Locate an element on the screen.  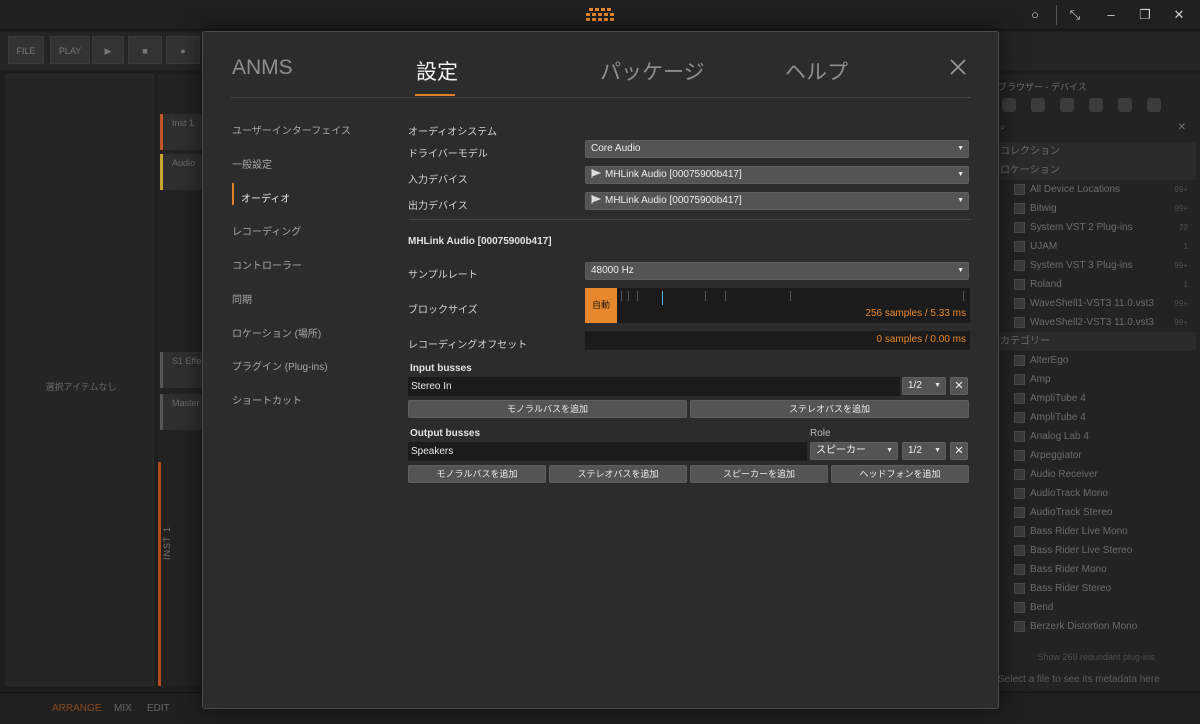
browser-item: Bass Rider Live Stereo is located at coordinates (1096, 550).